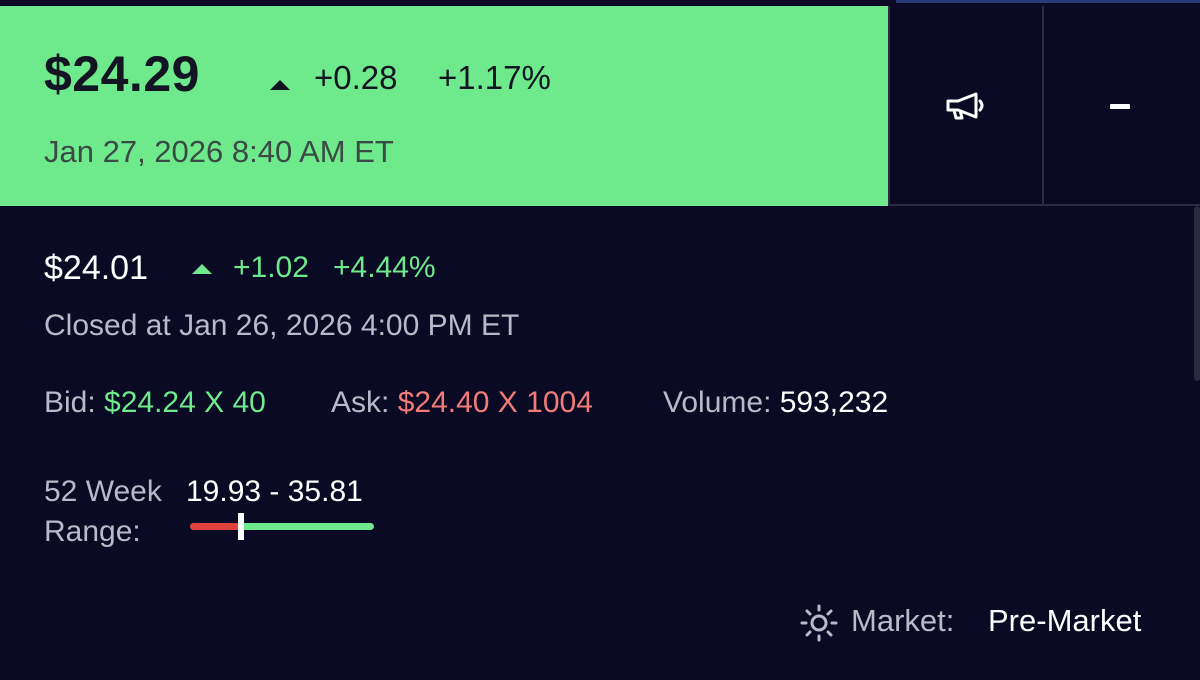  What do you see at coordinates (241, 526) in the screenshot?
I see `range-marker` at bounding box center [241, 526].